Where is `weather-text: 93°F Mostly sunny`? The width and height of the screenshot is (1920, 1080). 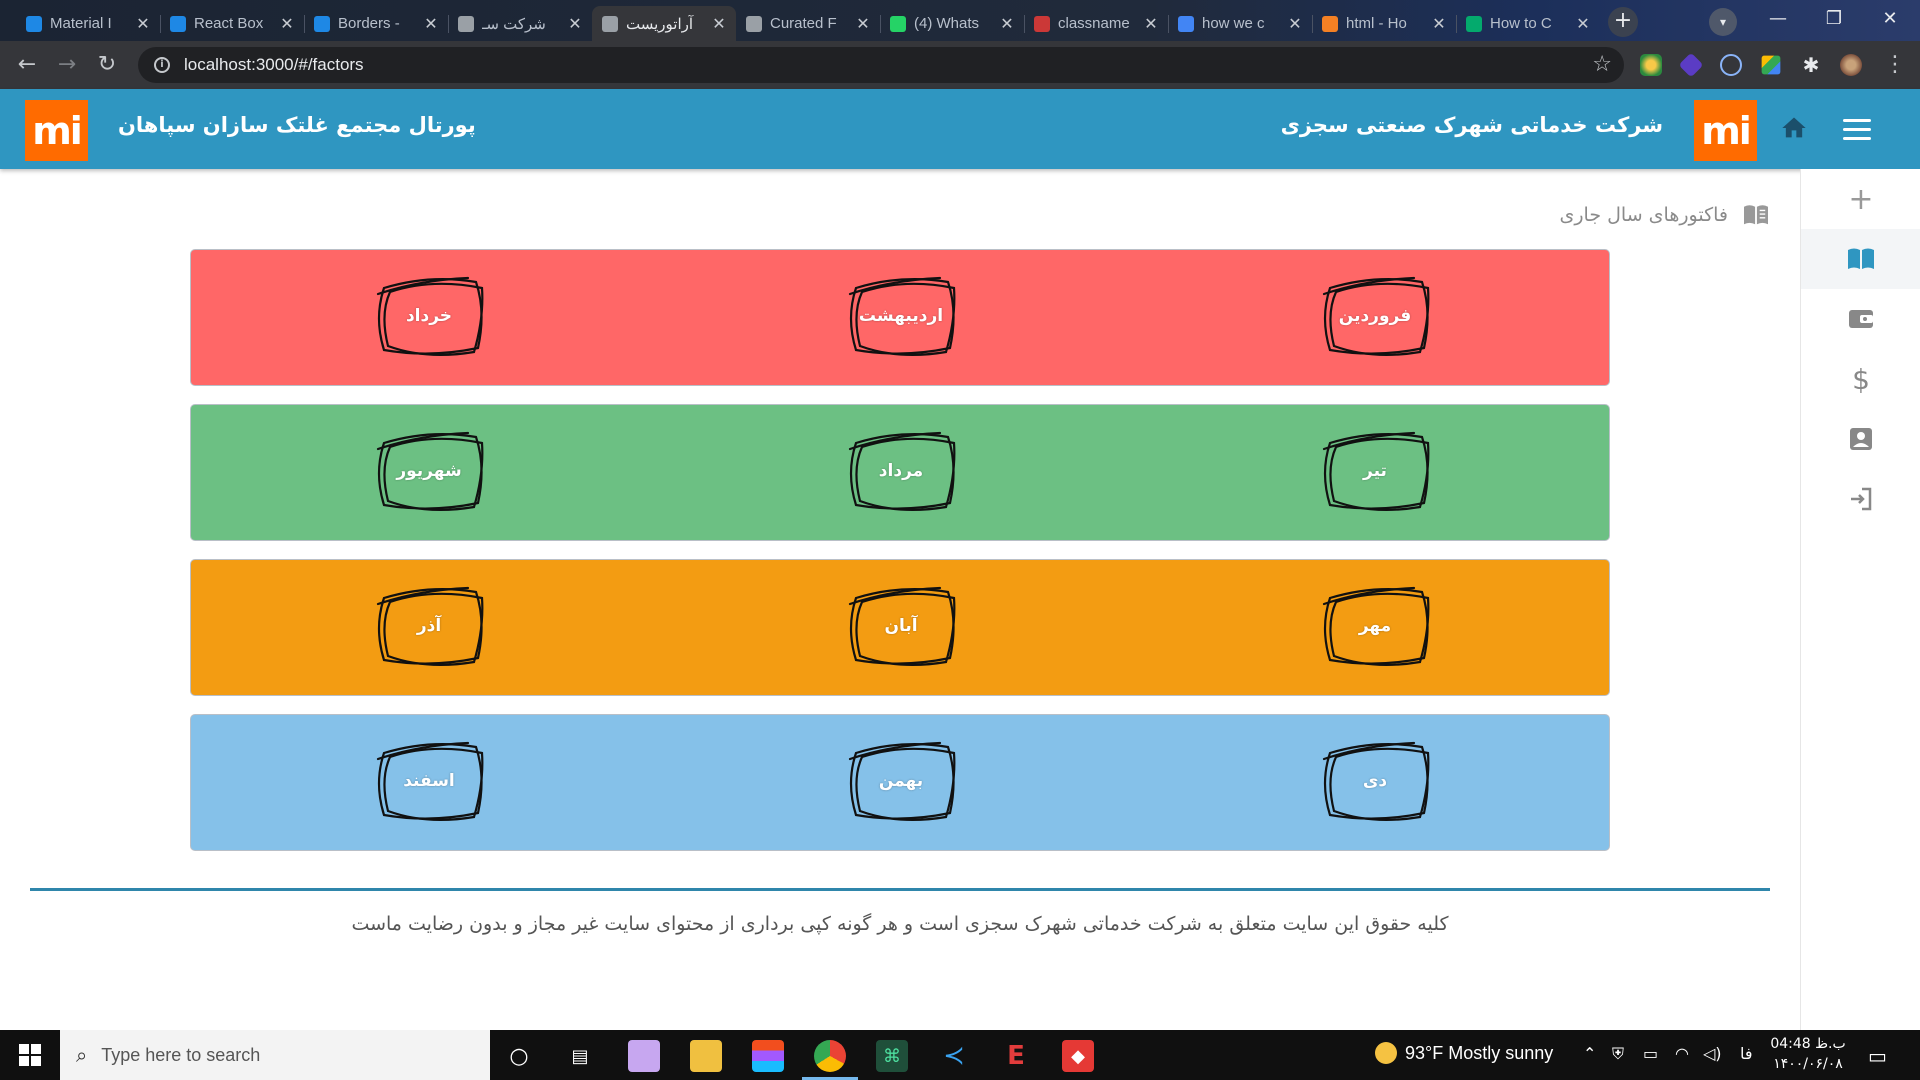
weather-text: 93°F Mostly sunny is located at coordinates (1479, 1052).